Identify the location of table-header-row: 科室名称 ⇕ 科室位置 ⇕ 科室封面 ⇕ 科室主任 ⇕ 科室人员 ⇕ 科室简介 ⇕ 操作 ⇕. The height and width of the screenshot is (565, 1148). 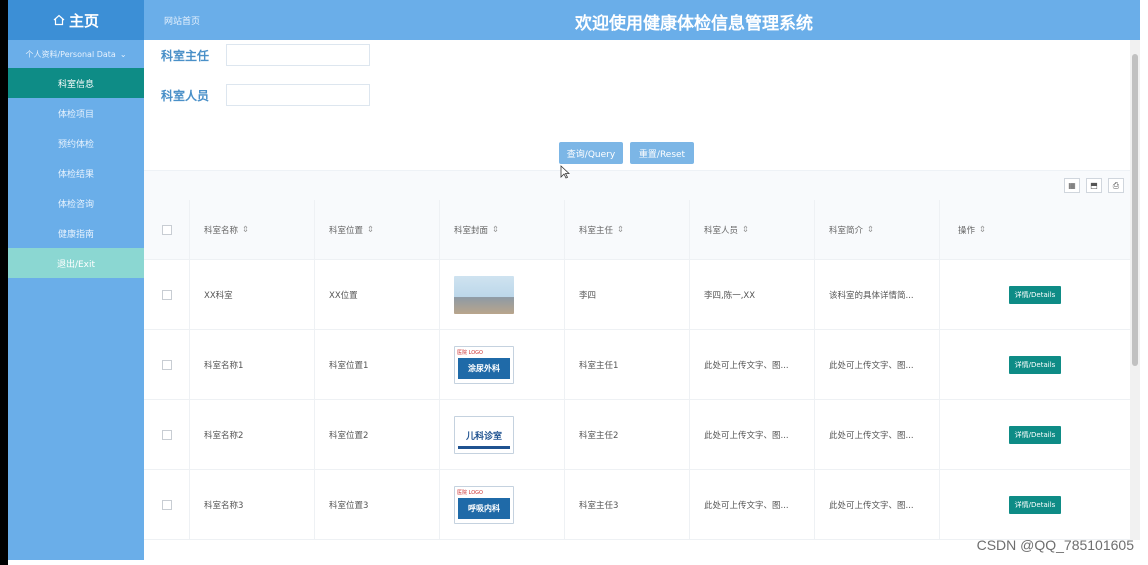
(637, 230).